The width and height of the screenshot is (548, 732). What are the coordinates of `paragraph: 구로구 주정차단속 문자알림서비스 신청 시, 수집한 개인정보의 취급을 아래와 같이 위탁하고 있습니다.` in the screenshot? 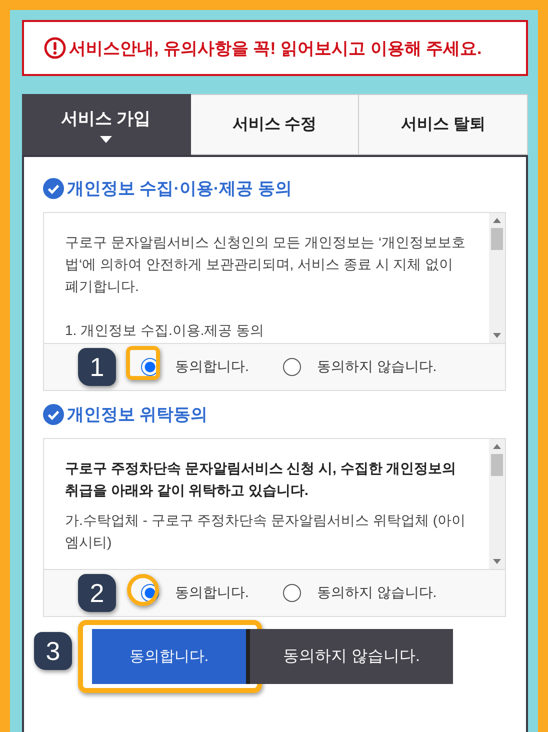 It's located at (261, 479).